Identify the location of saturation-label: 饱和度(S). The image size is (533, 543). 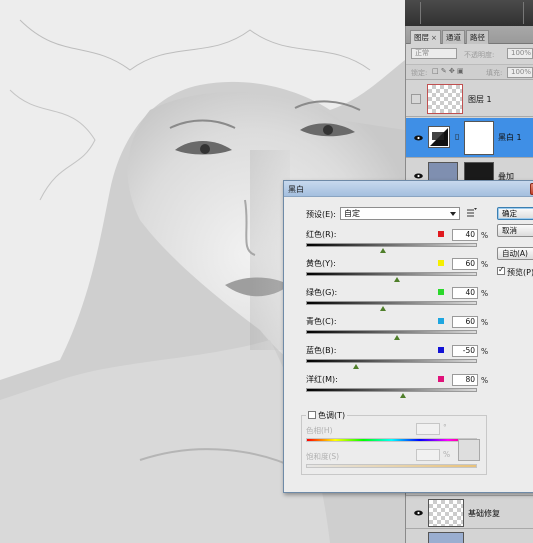
(323, 456).